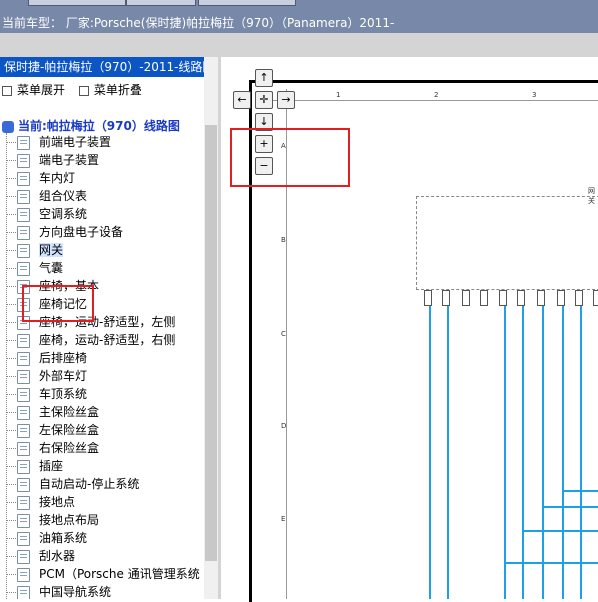  What do you see at coordinates (591, 196) in the screenshot?
I see `component-label: 网关` at bounding box center [591, 196].